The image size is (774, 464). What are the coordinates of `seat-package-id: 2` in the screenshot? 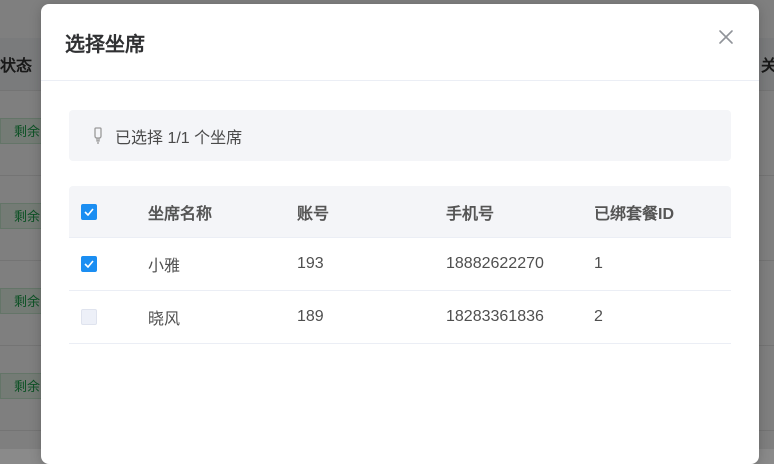 It's located at (598, 316).